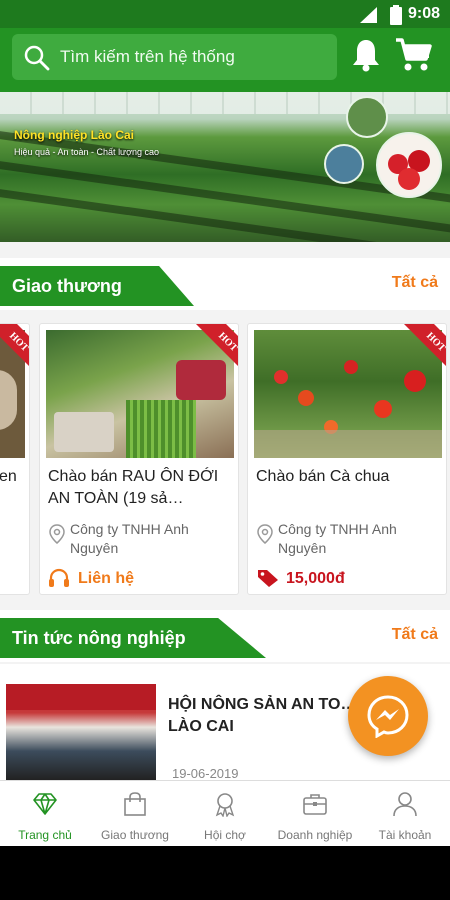  What do you see at coordinates (367, 117) in the screenshot?
I see `banner-photo-farmer` at bounding box center [367, 117].